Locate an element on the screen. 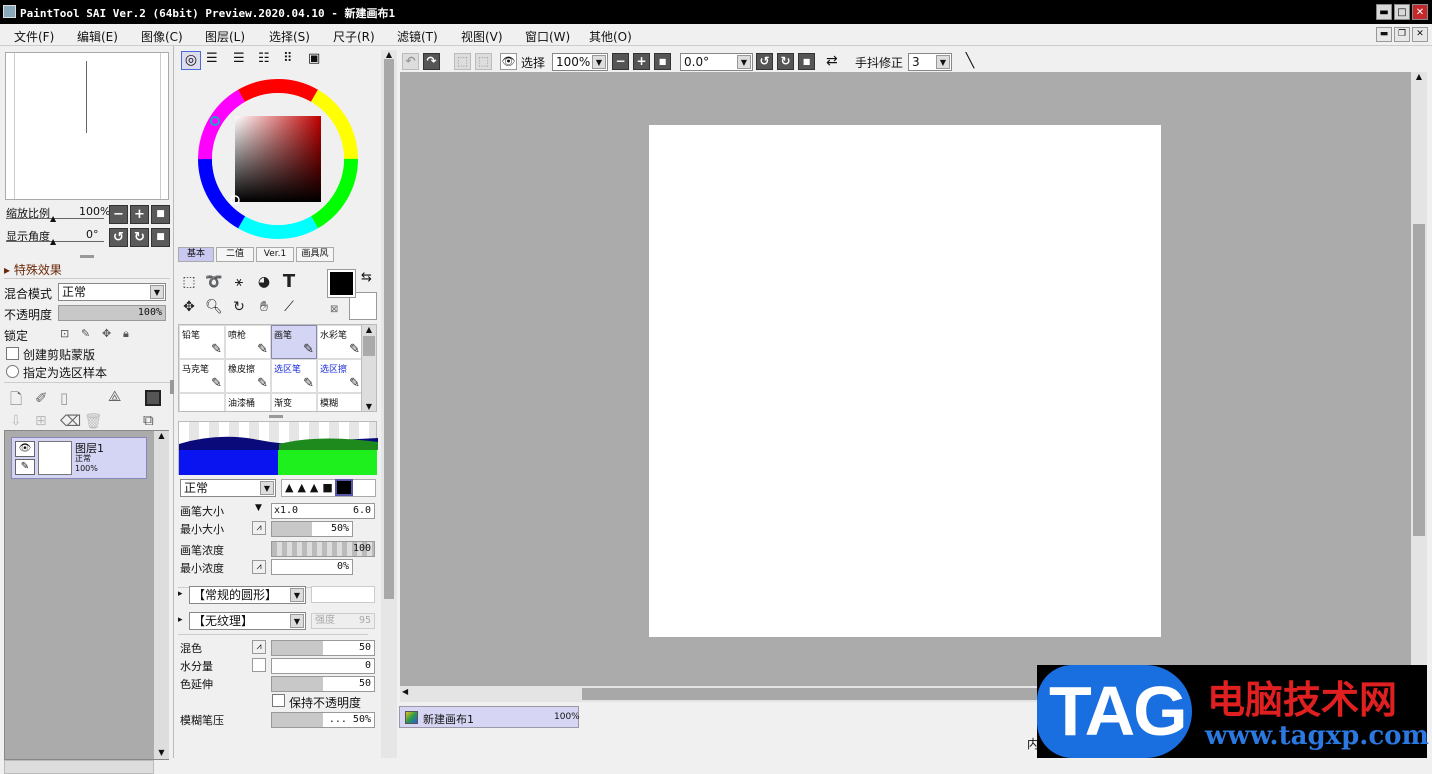 This screenshot has height=774, width=1432. scroll-left-icon: ◀ is located at coordinates (405, 691).